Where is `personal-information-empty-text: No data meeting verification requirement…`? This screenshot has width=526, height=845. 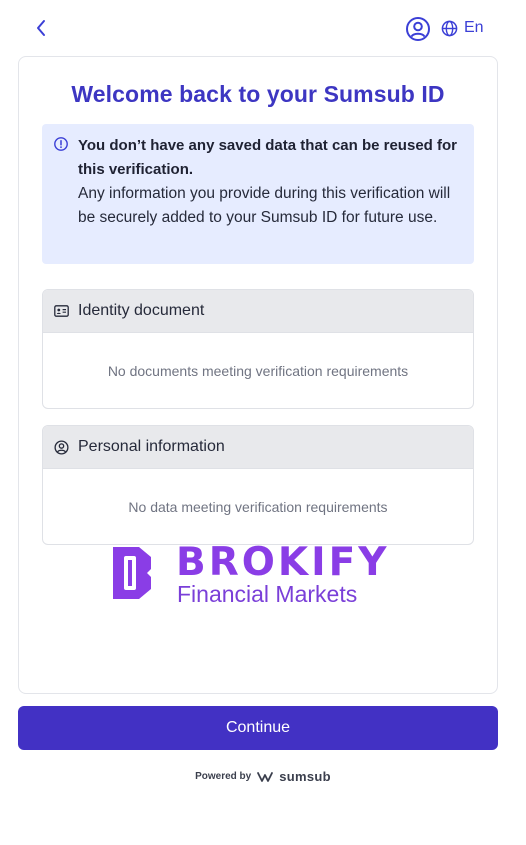 personal-information-empty-text: No data meeting verification requirement… is located at coordinates (258, 506).